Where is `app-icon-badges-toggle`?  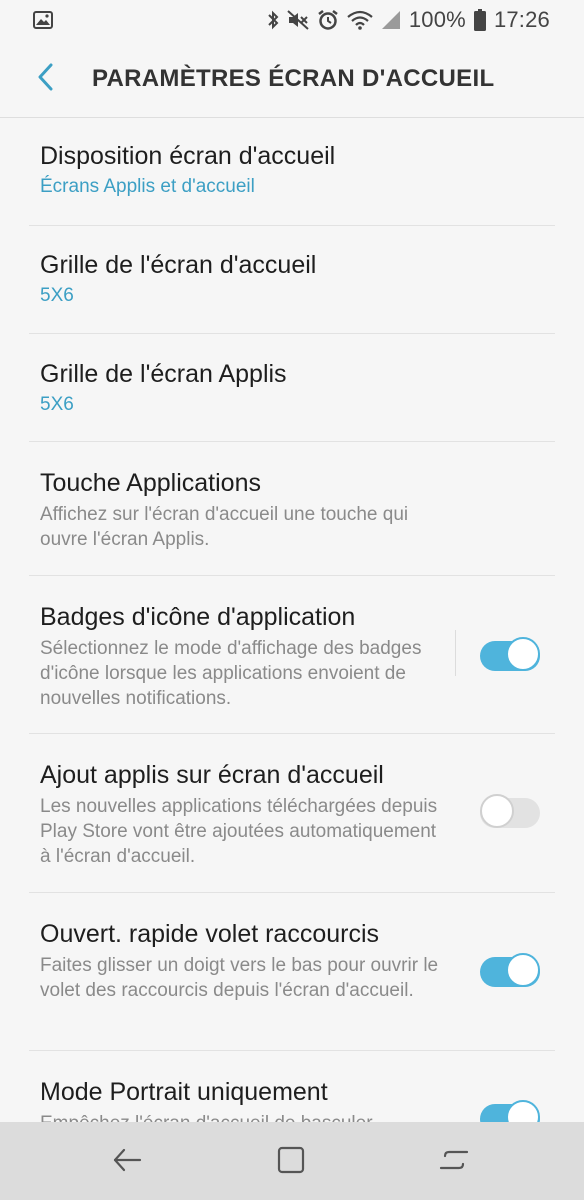 app-icon-badges-toggle is located at coordinates (510, 655).